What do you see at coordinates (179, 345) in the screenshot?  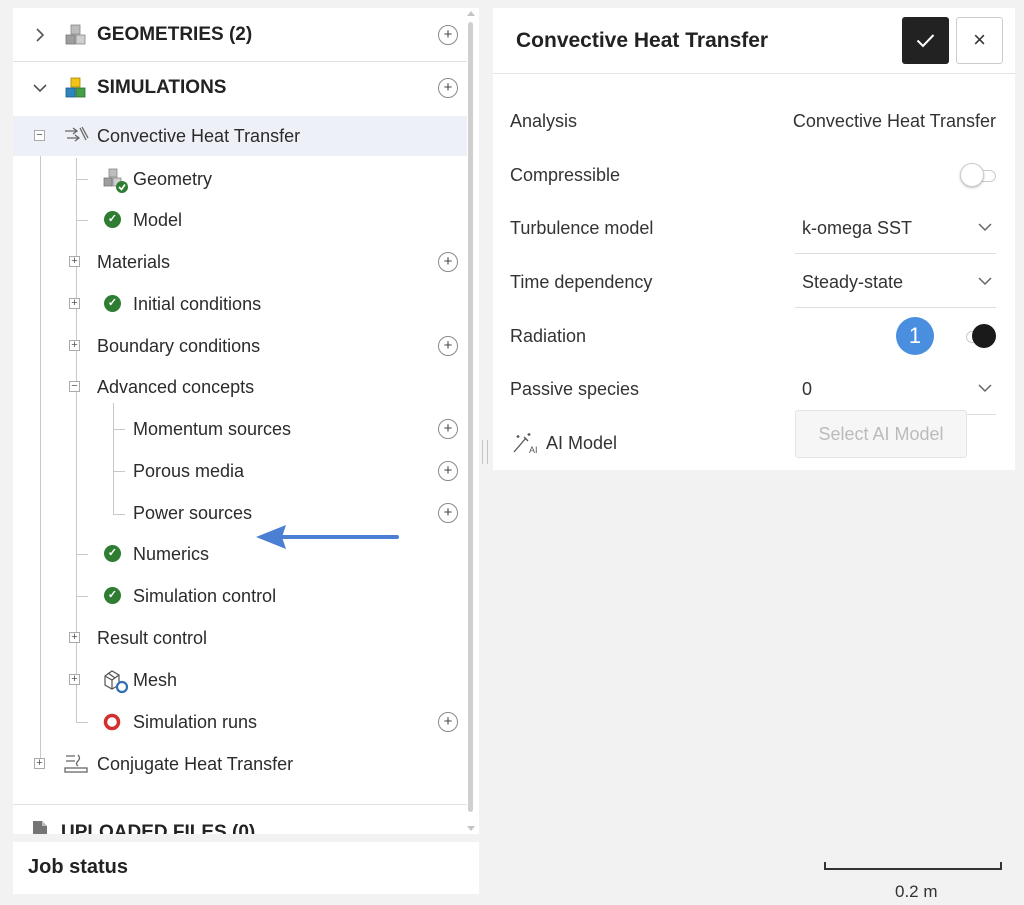 I see `tree-item-label: Boundary conditions` at bounding box center [179, 345].